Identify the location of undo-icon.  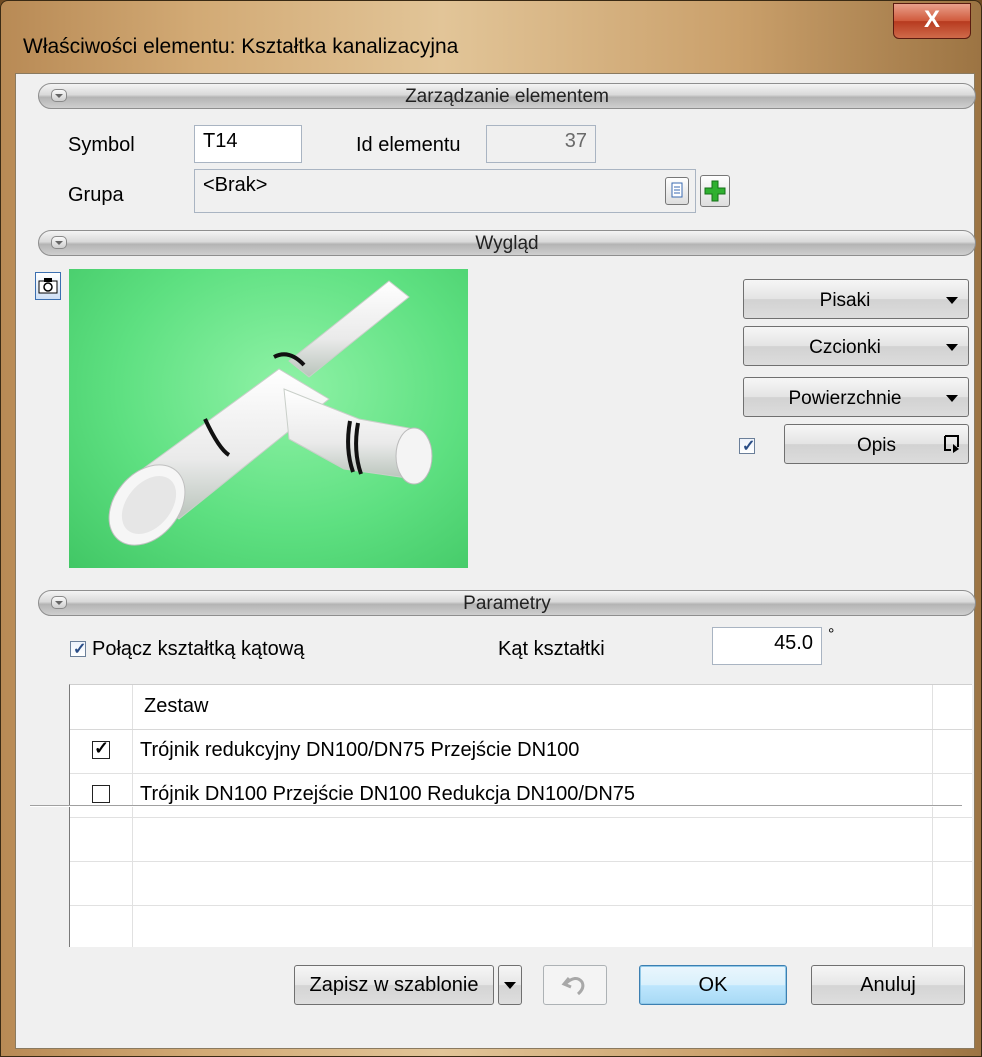
(573, 986).